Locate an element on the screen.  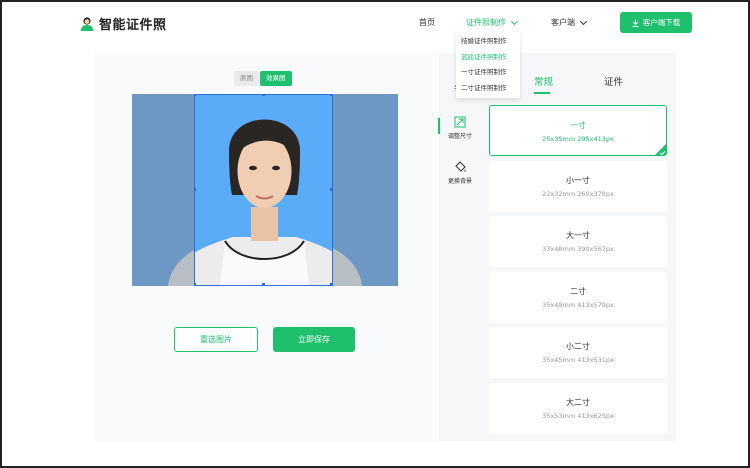
size-card-dims: 25x35mm 295x413px is located at coordinates (578, 139).